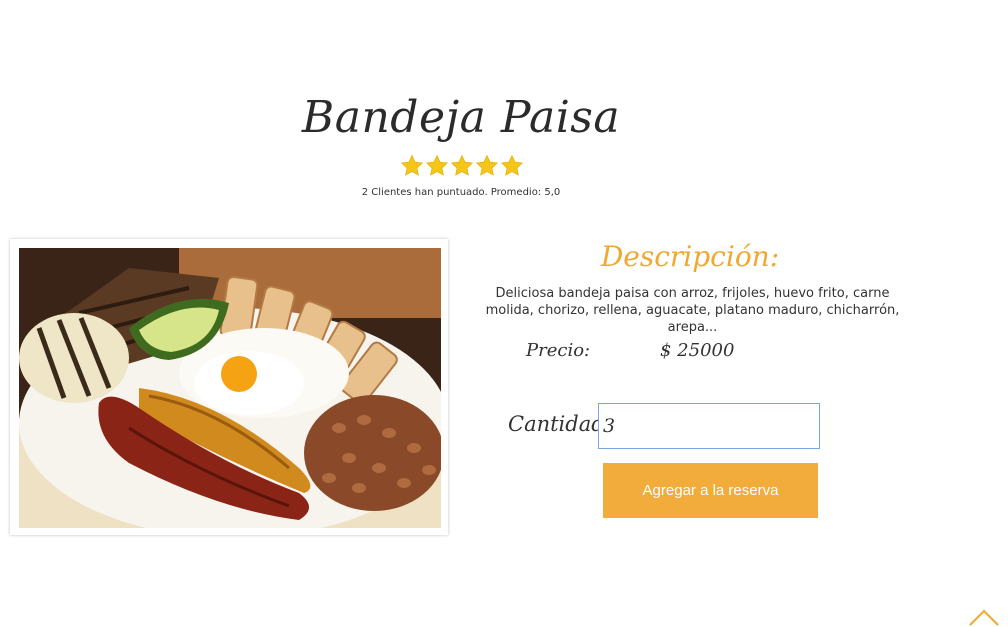 This screenshot has height=627, width=1008. Describe the element at coordinates (558, 350) in the screenshot. I see `price-label: Precio:` at that location.